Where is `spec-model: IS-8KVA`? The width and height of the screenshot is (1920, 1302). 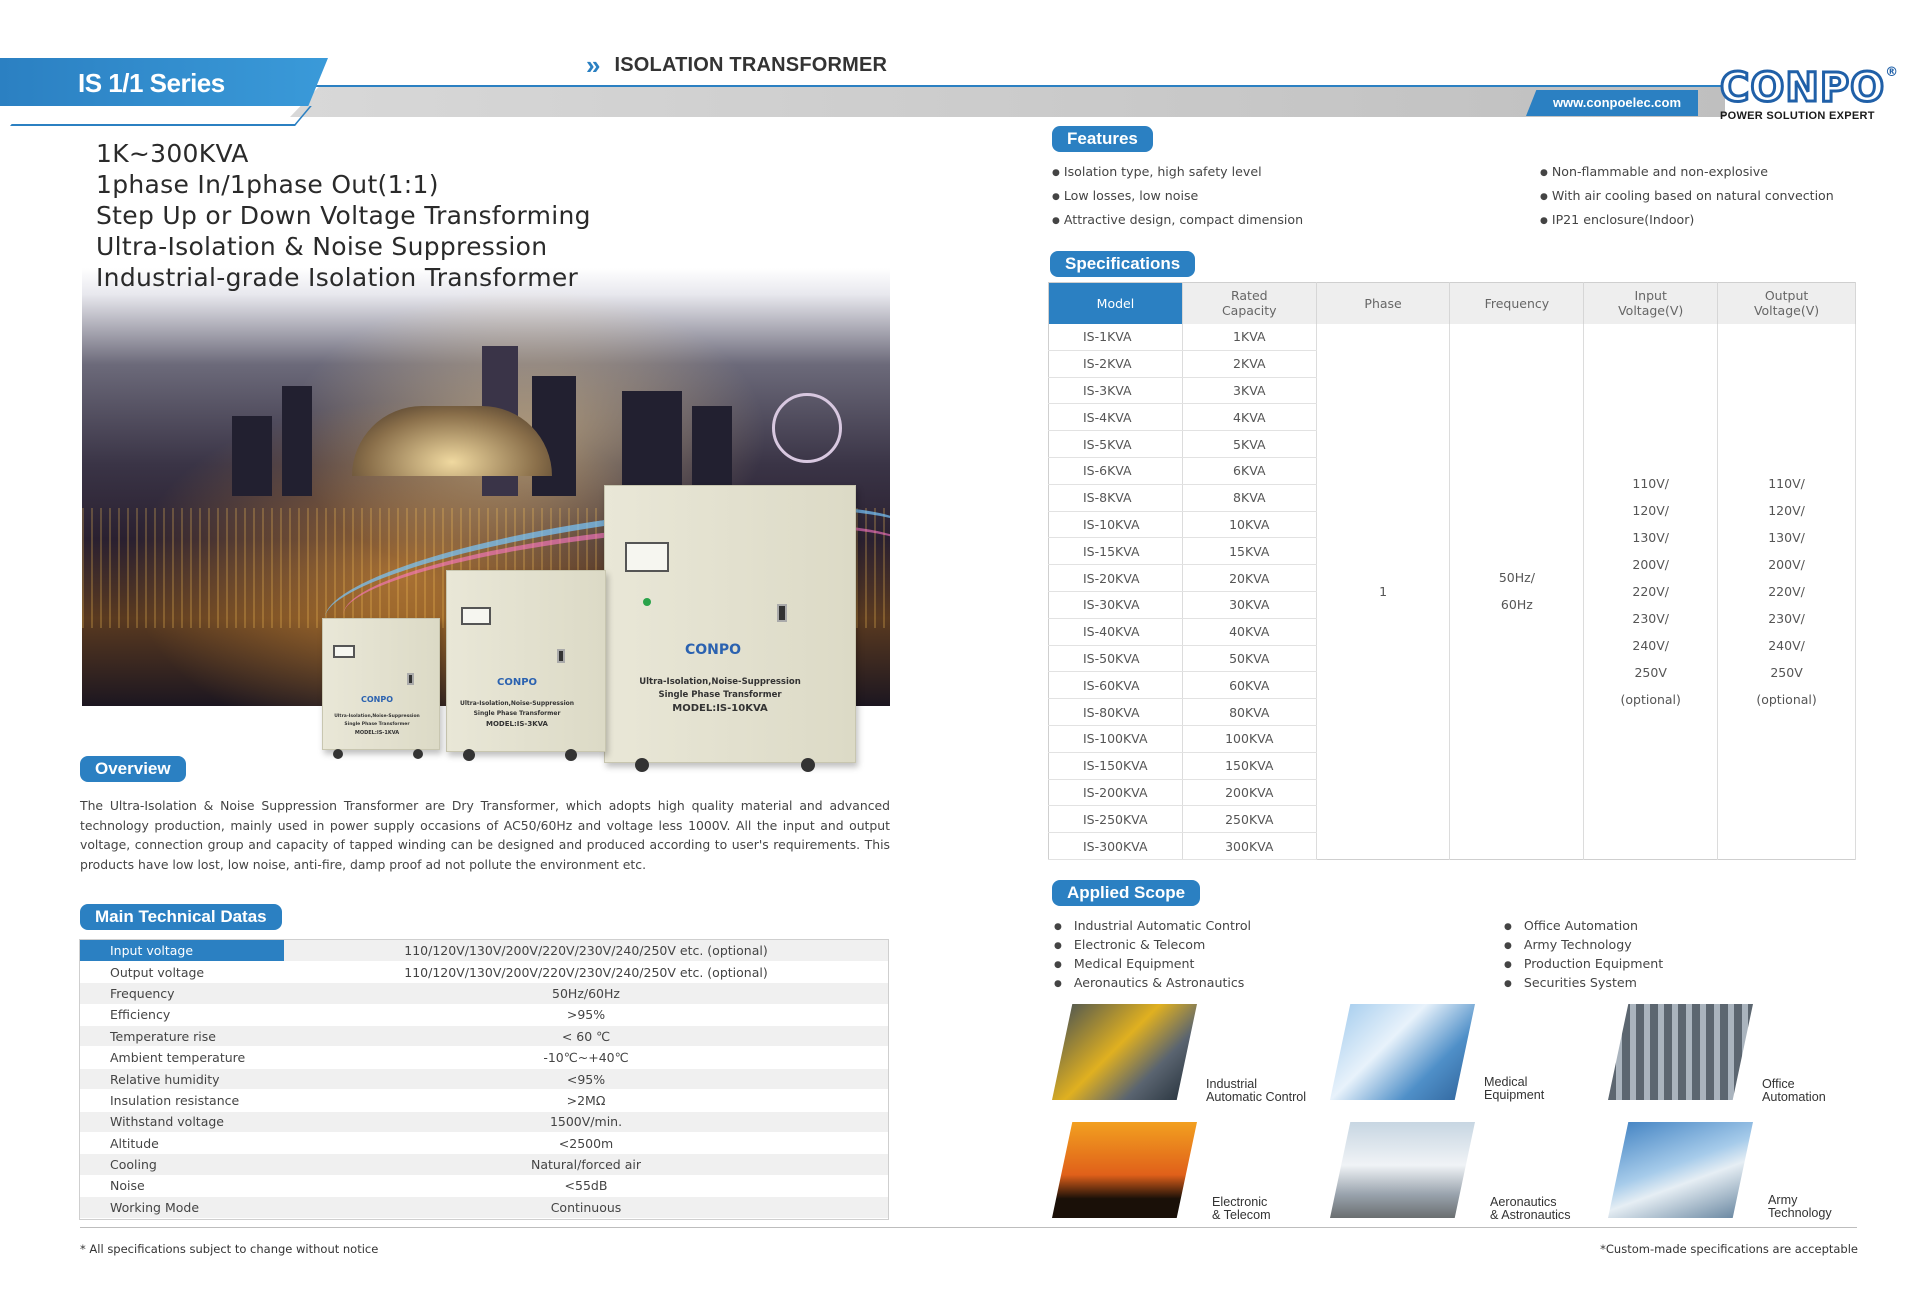
spec-model: IS-8KVA is located at coordinates (1115, 498).